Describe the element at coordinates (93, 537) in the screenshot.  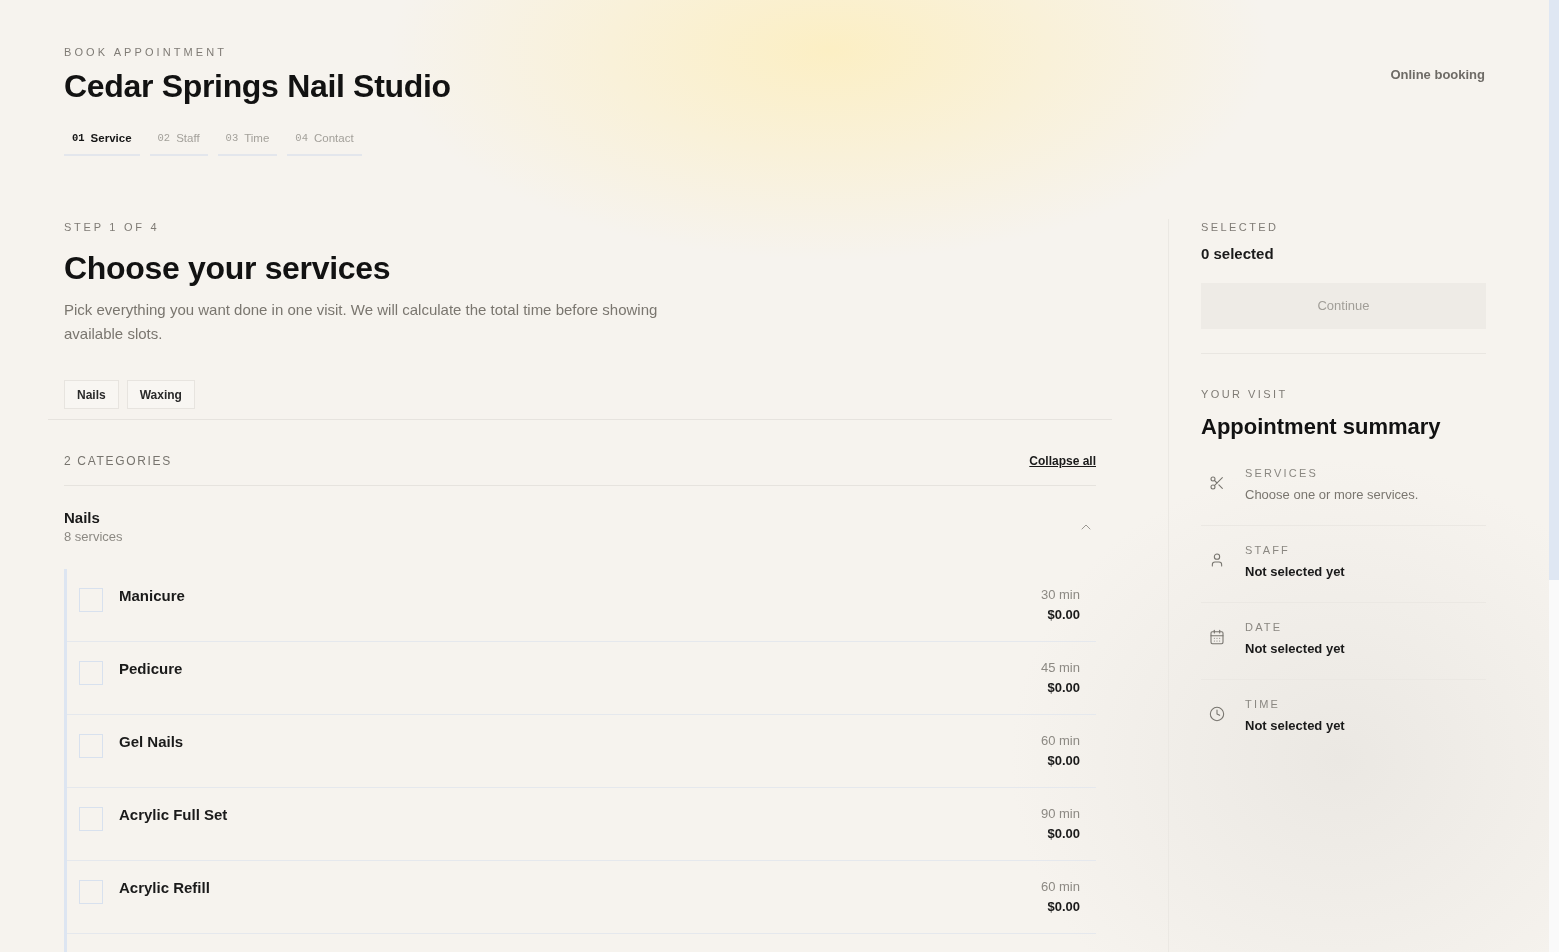
I see `category-service-count: 8 services` at that location.